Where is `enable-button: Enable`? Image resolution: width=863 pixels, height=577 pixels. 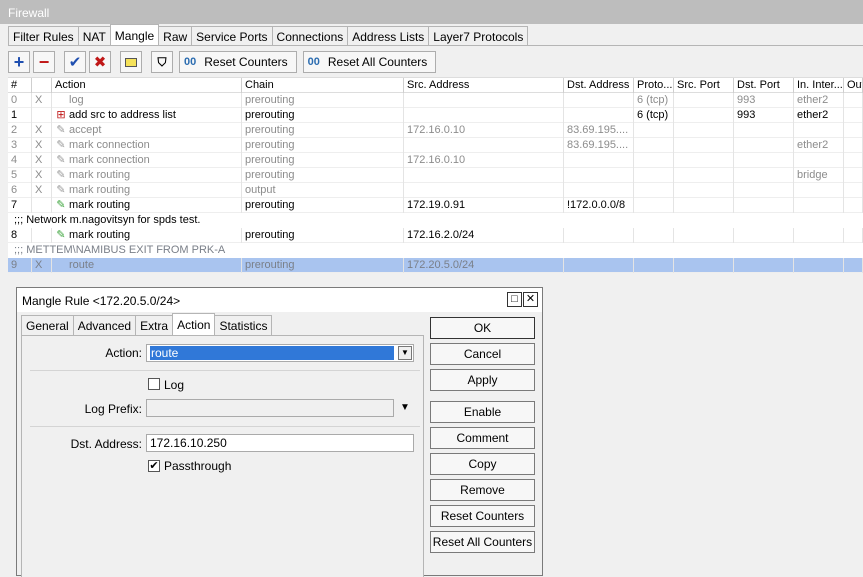 enable-button: Enable is located at coordinates (482, 412).